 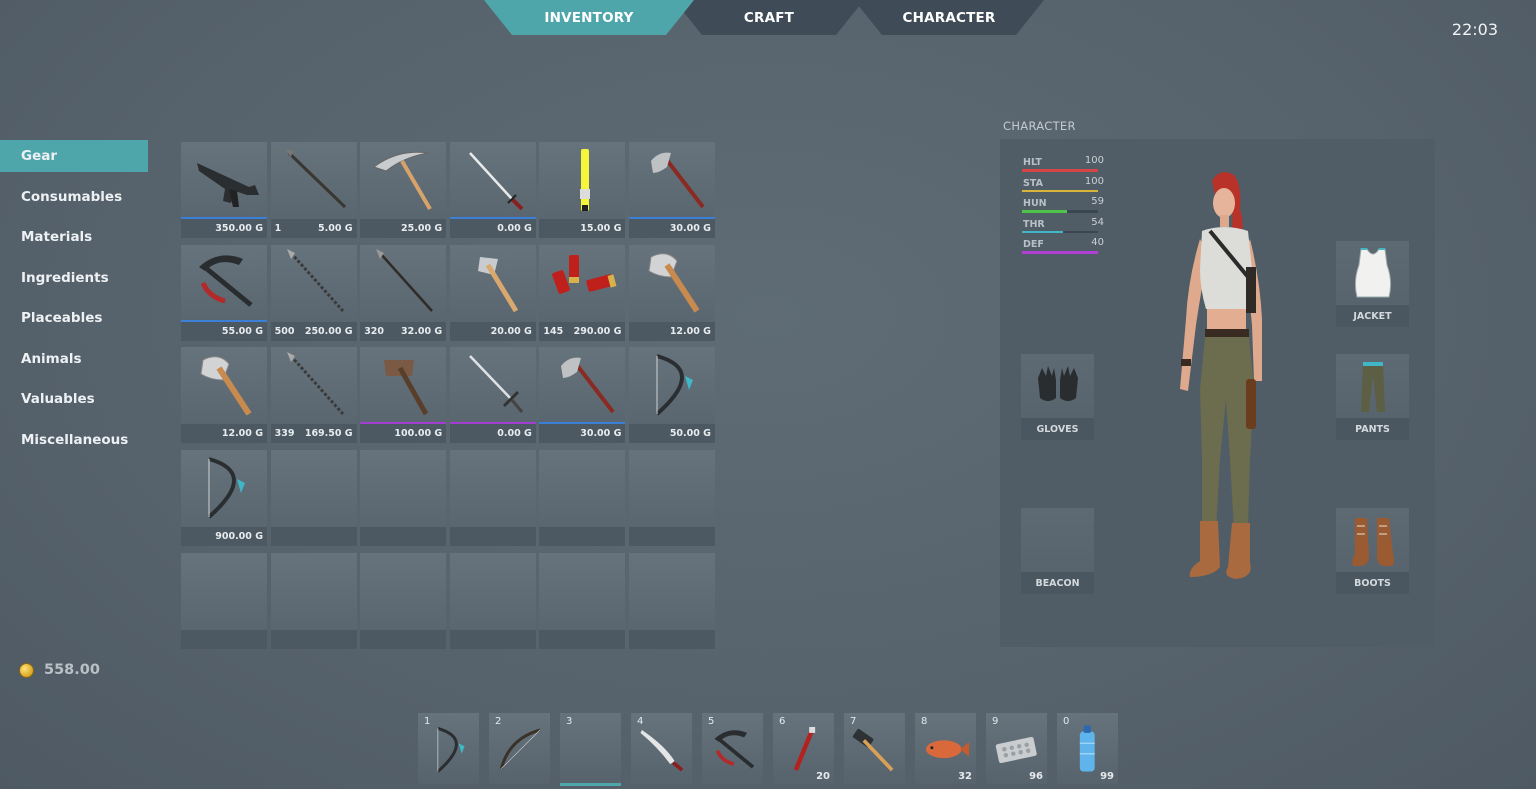 I want to click on hotbar-slot-5: 5, so click(x=732, y=748).